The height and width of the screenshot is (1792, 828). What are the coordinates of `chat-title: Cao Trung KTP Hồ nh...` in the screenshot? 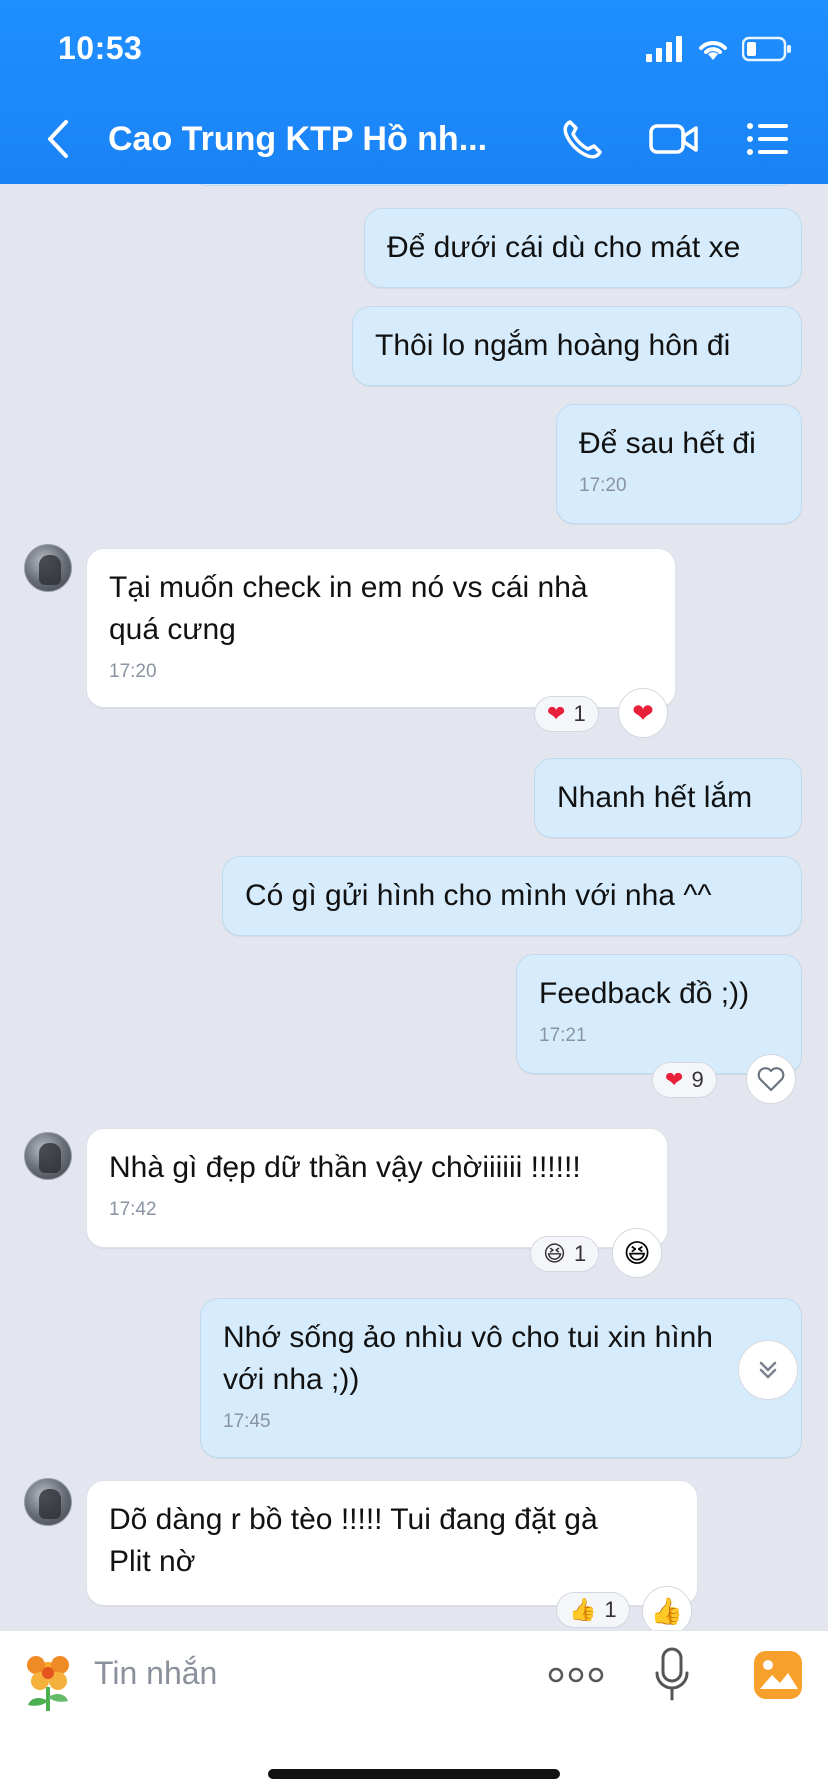 It's located at (297, 139).